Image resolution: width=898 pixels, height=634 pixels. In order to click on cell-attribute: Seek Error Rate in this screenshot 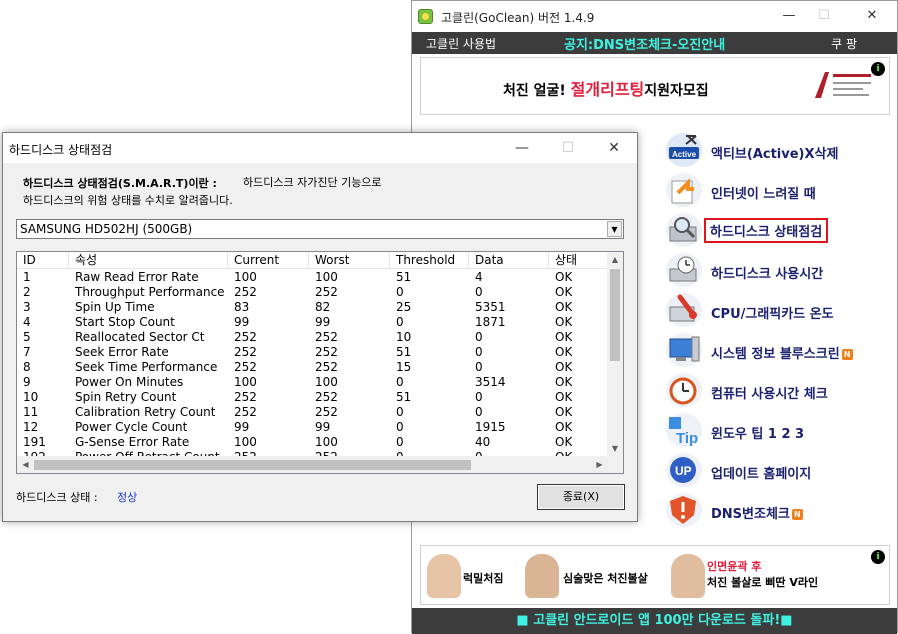, I will do `click(122, 352)`.